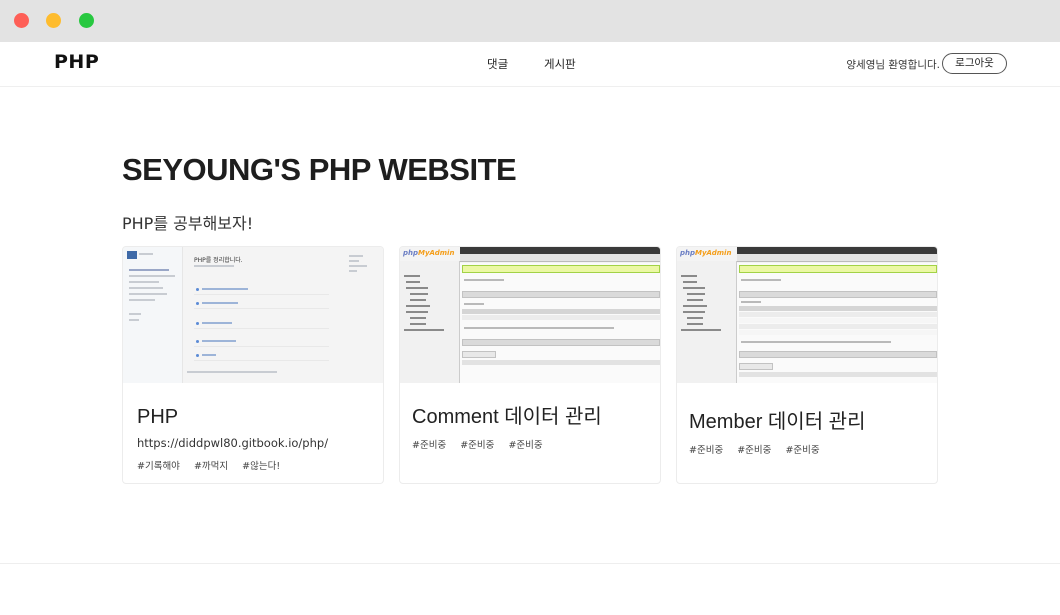 The height and width of the screenshot is (615, 1060). I want to click on card-comment-data: phpMyAdmin Comment 데이터 관리 #준비중 #준비중 #준비중, so click(530, 365).